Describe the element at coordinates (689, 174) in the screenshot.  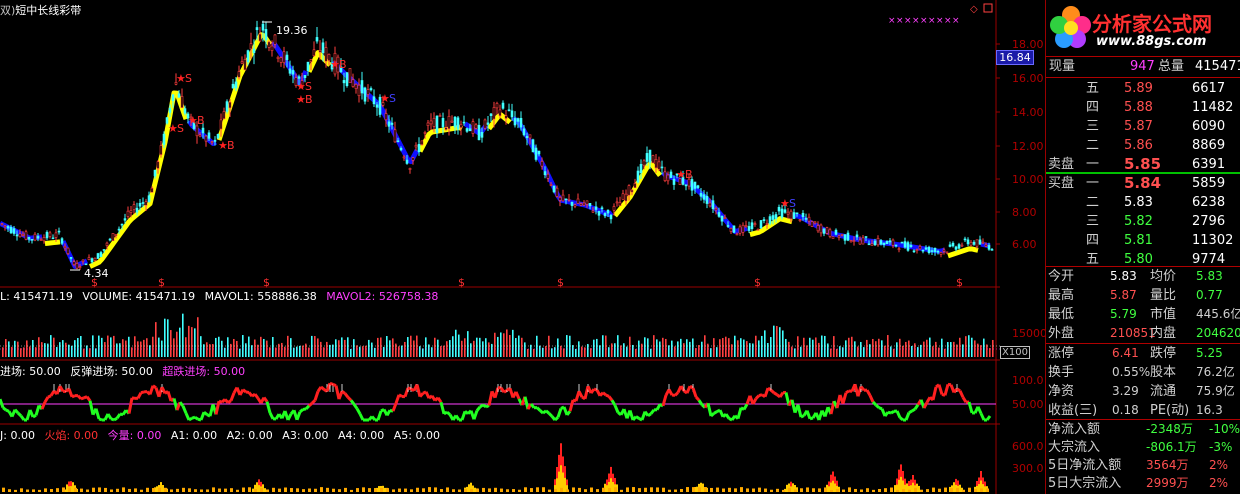
I see `buy-b-mark: B` at that location.